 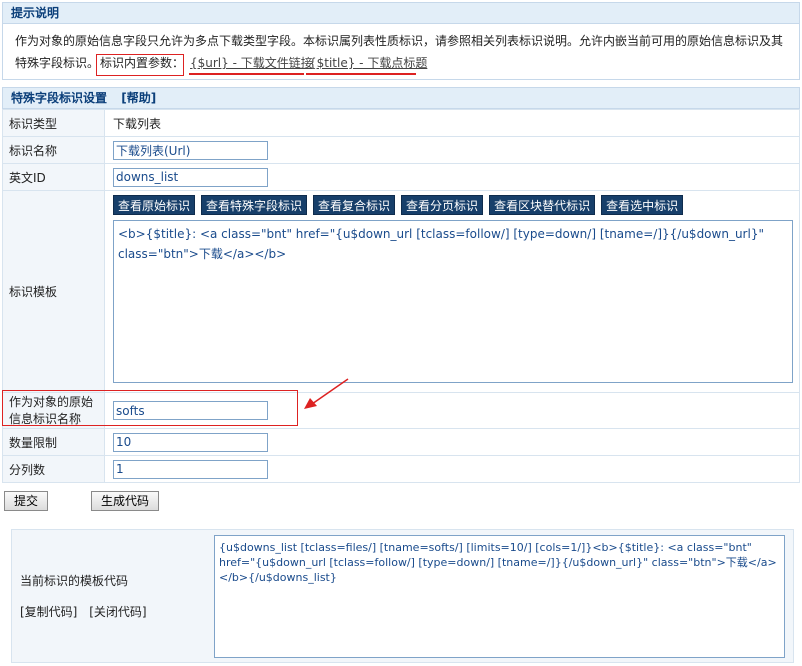 I want to click on tip-heading-text: 提示说明, so click(x=35, y=13).